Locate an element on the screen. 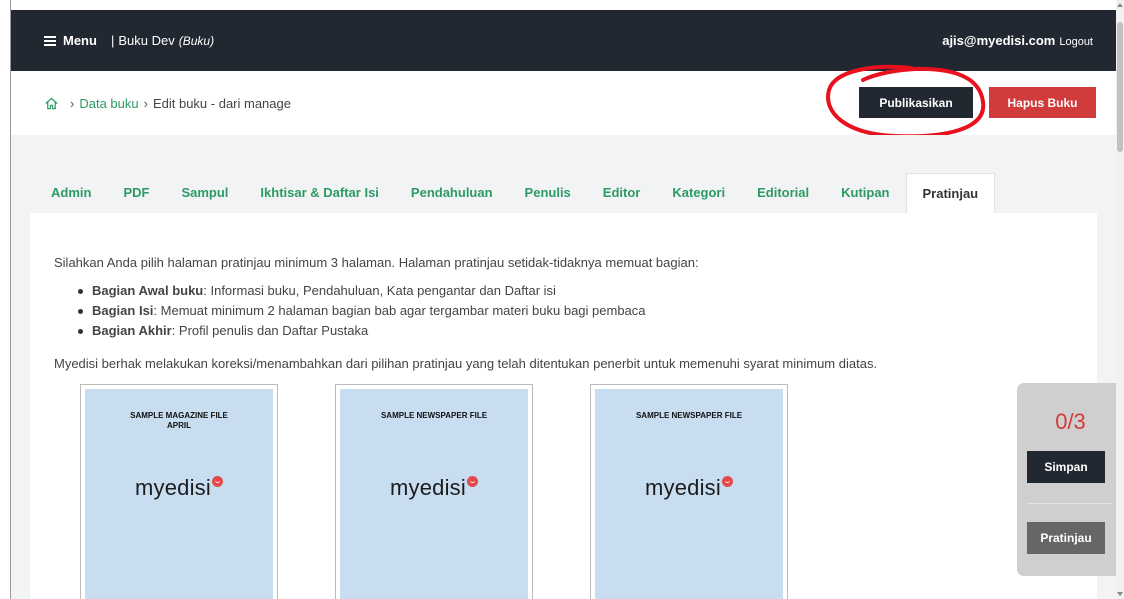 This screenshot has width=1124, height=599. tab-ikhtisar: Ikhtisar & Daftar Isi is located at coordinates (319, 193).